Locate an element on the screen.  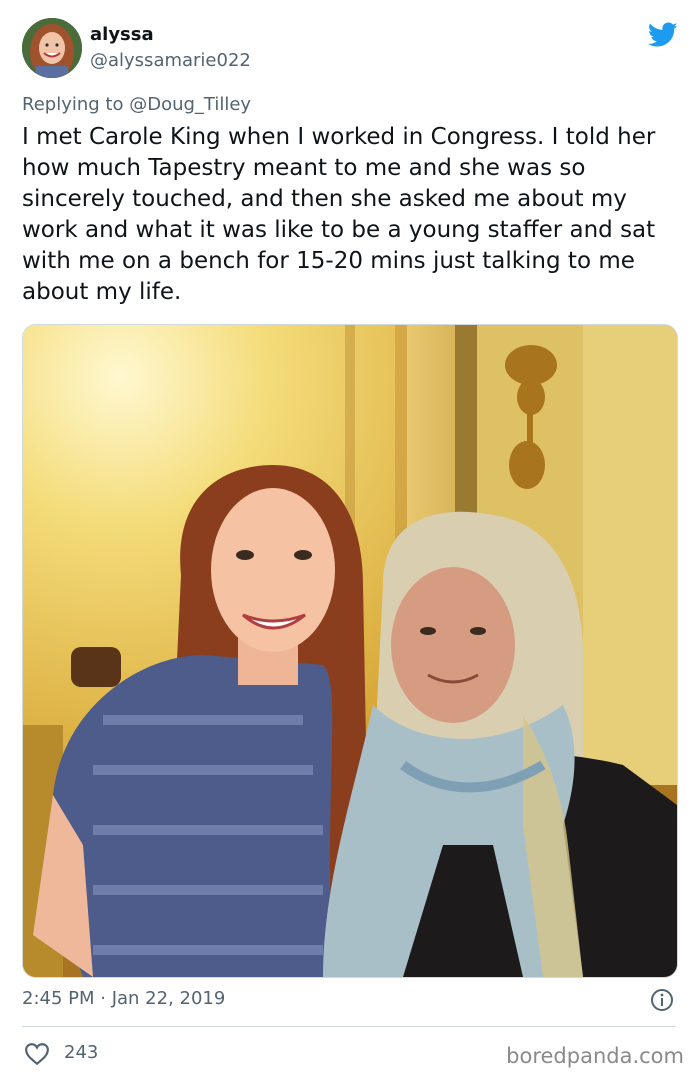
tweet-timestamp: 2:45 PM · Jan 22, 2019 is located at coordinates (123, 998).